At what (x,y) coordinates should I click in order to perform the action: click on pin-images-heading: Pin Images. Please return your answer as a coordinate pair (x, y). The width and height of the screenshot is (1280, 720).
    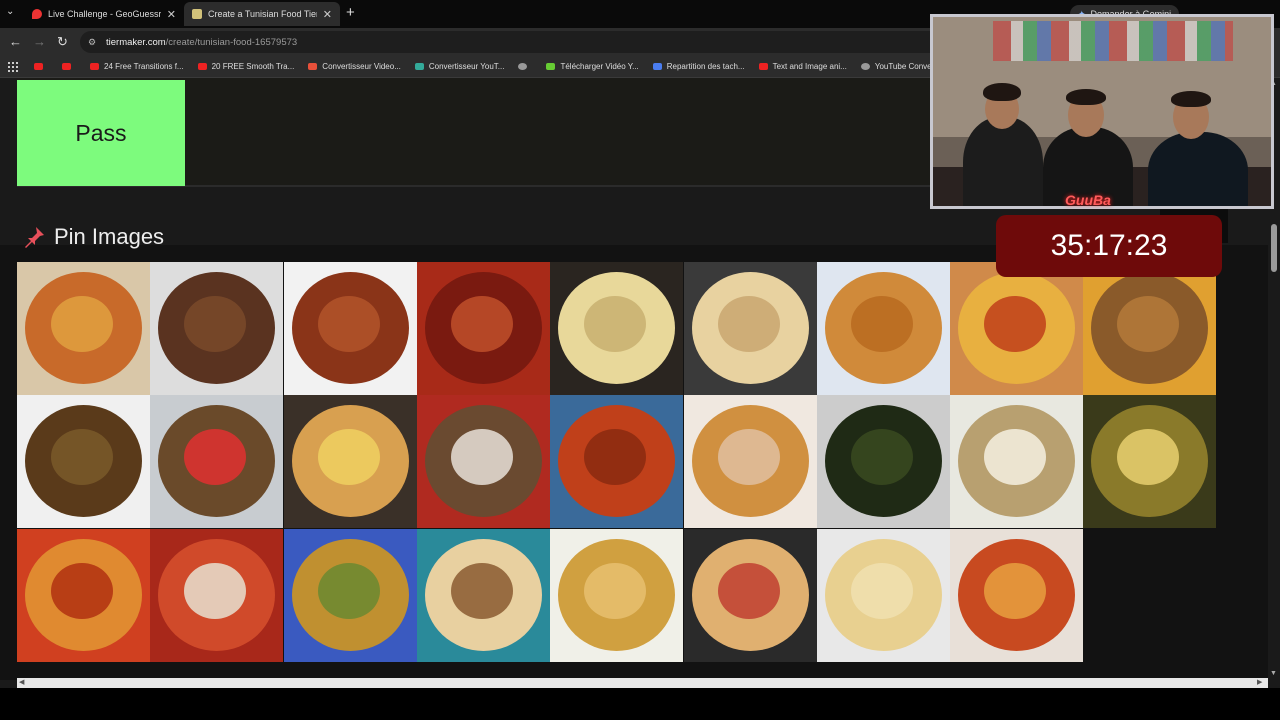
    Looking at the image, I should click on (93, 237).